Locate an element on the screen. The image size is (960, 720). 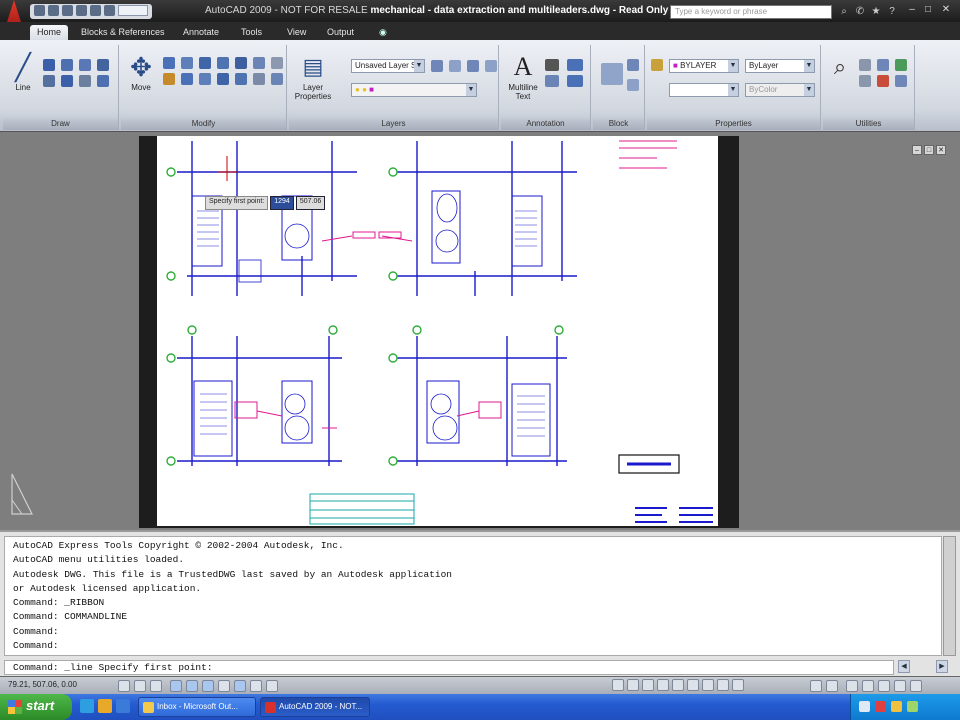
multileader-icon is located at coordinates (552, 81).